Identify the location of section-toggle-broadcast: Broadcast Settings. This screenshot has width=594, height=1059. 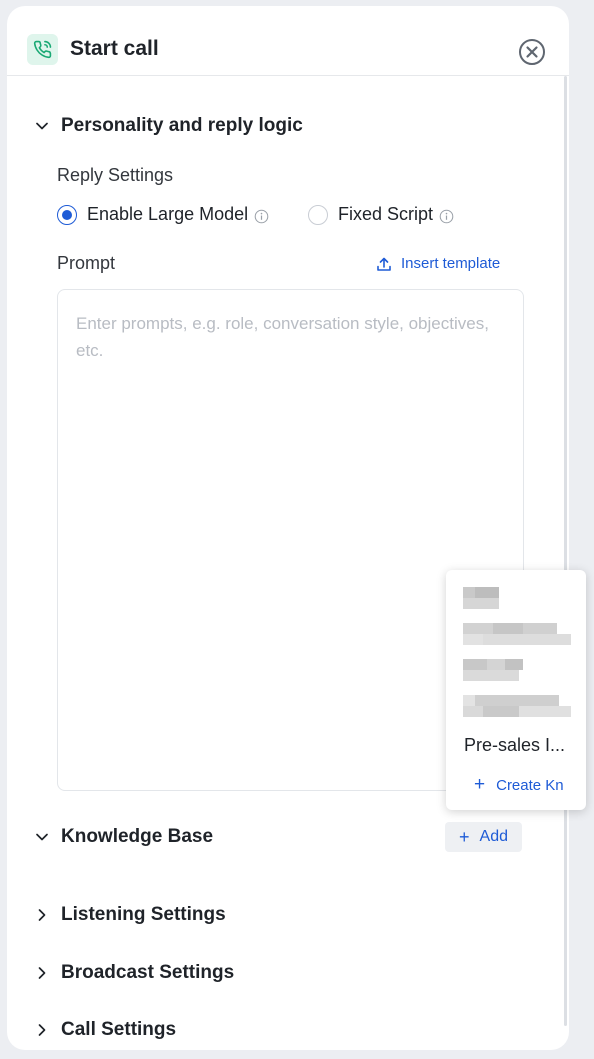
(134, 973).